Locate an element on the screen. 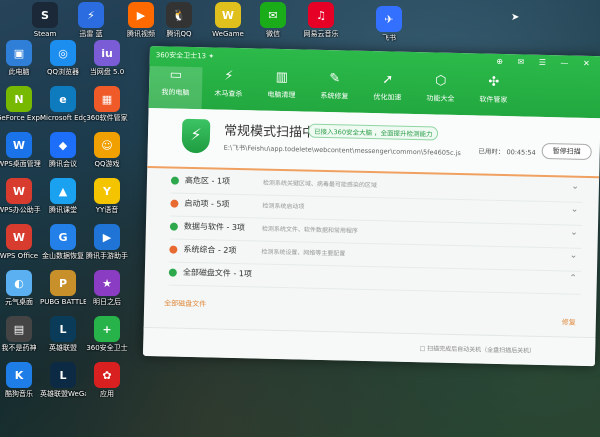  repair-link: 修复 is located at coordinates (569, 322).